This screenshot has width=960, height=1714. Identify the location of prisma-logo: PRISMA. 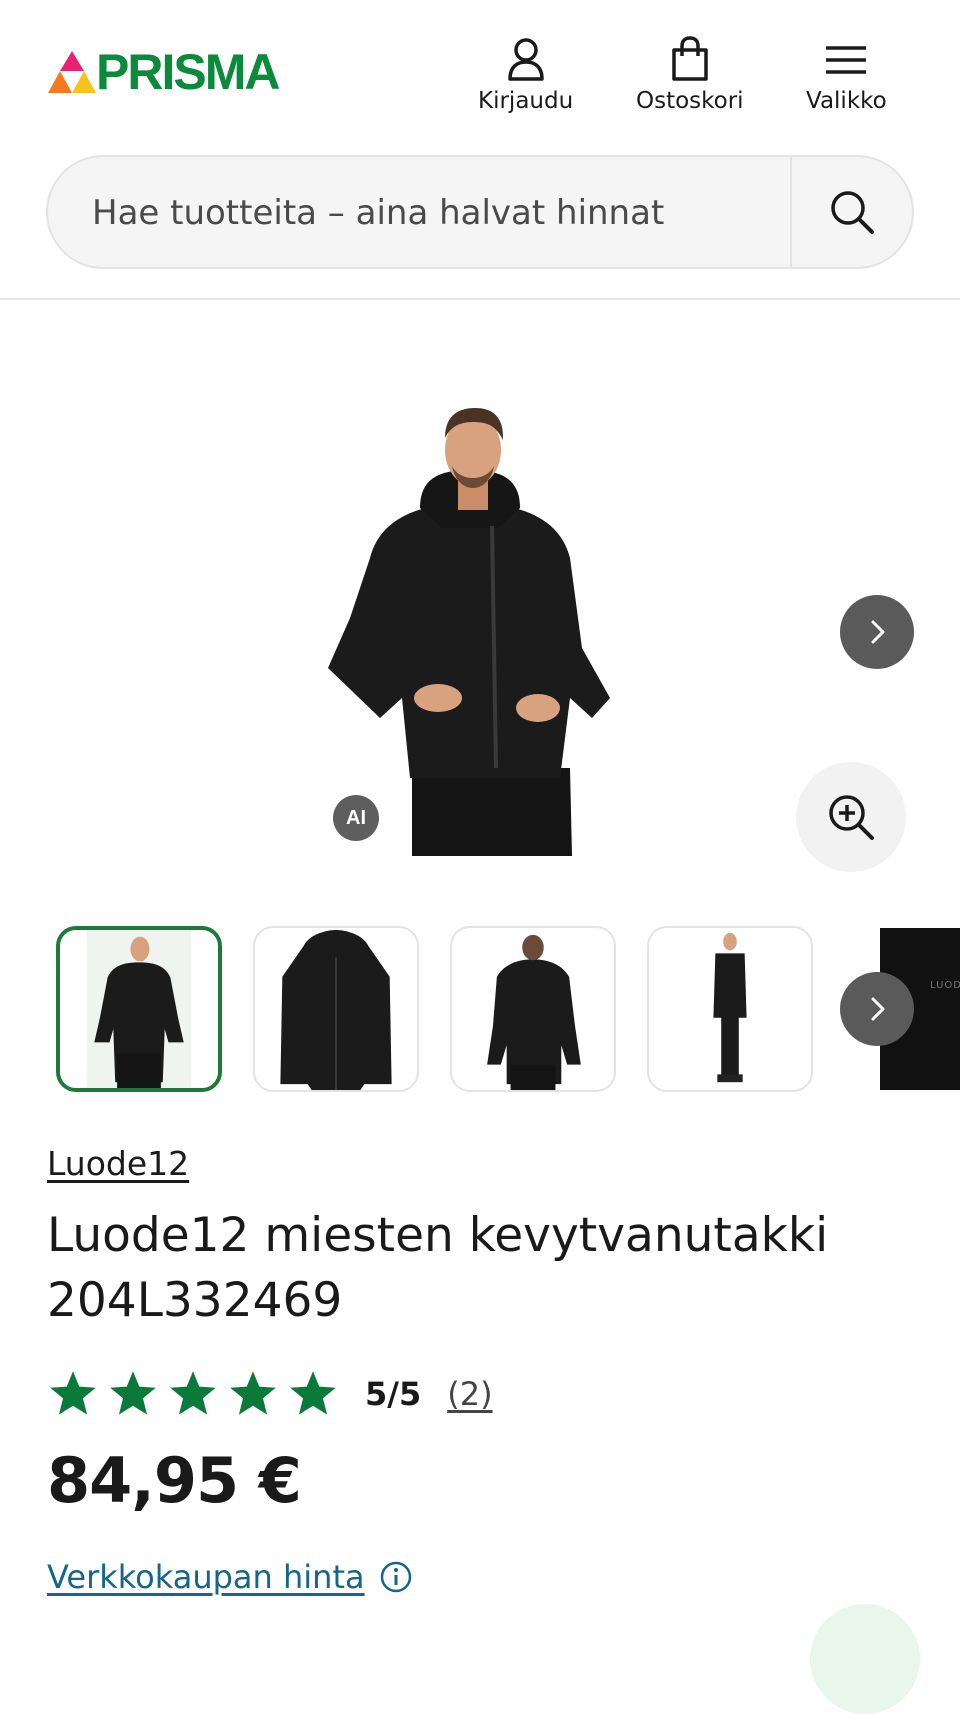
(163, 72).